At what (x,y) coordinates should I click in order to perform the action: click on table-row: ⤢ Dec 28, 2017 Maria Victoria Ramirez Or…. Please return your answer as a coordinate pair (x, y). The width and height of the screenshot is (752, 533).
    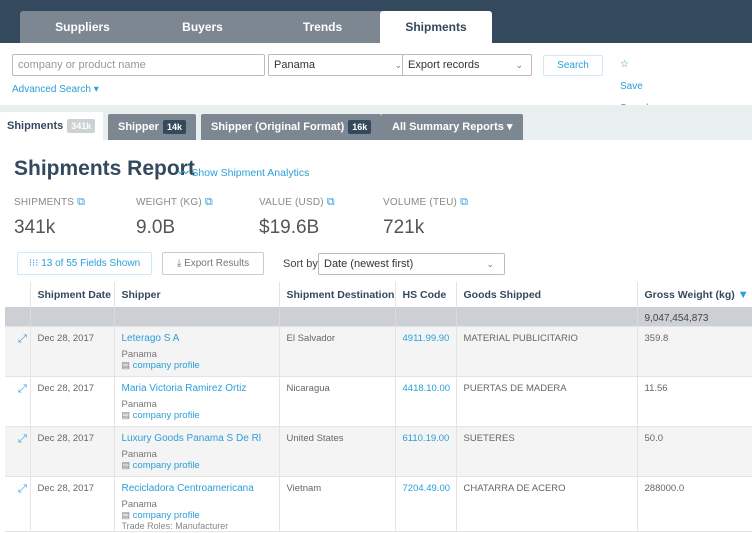
    Looking at the image, I should click on (378, 401).